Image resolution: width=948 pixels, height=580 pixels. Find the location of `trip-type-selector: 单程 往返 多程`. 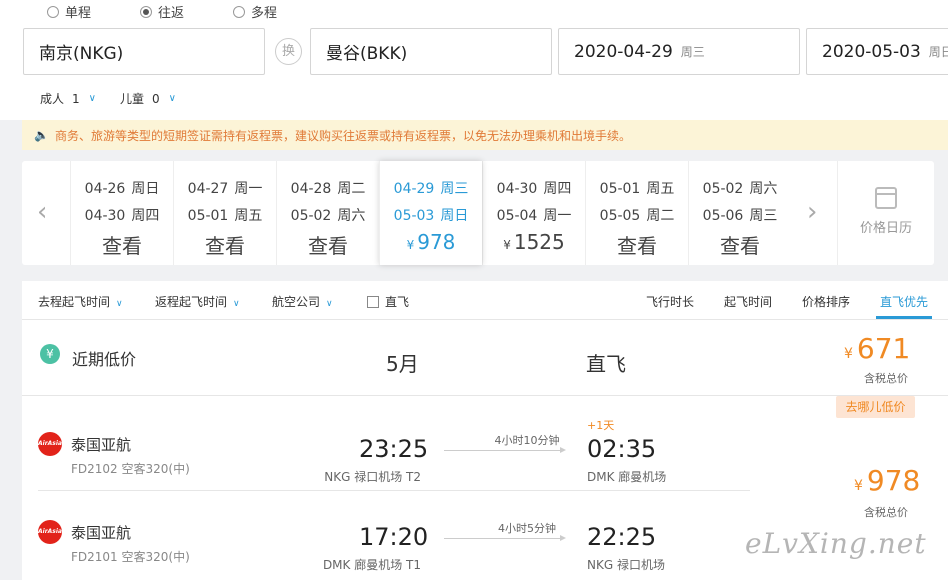

trip-type-selector: 单程 往返 多程 is located at coordinates (474, 10).